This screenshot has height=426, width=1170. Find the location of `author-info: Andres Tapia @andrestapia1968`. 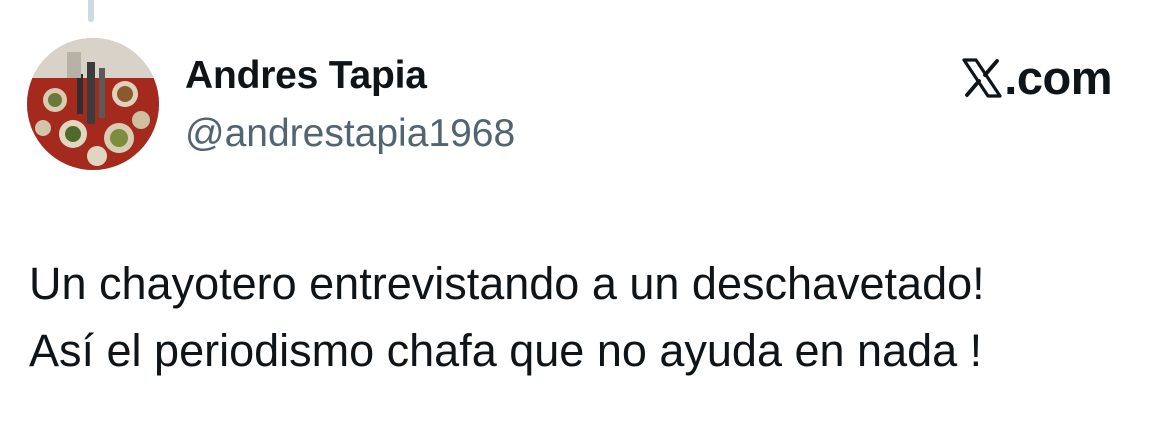

author-info: Andres Tapia @andrestapia1968 is located at coordinates (350, 105).